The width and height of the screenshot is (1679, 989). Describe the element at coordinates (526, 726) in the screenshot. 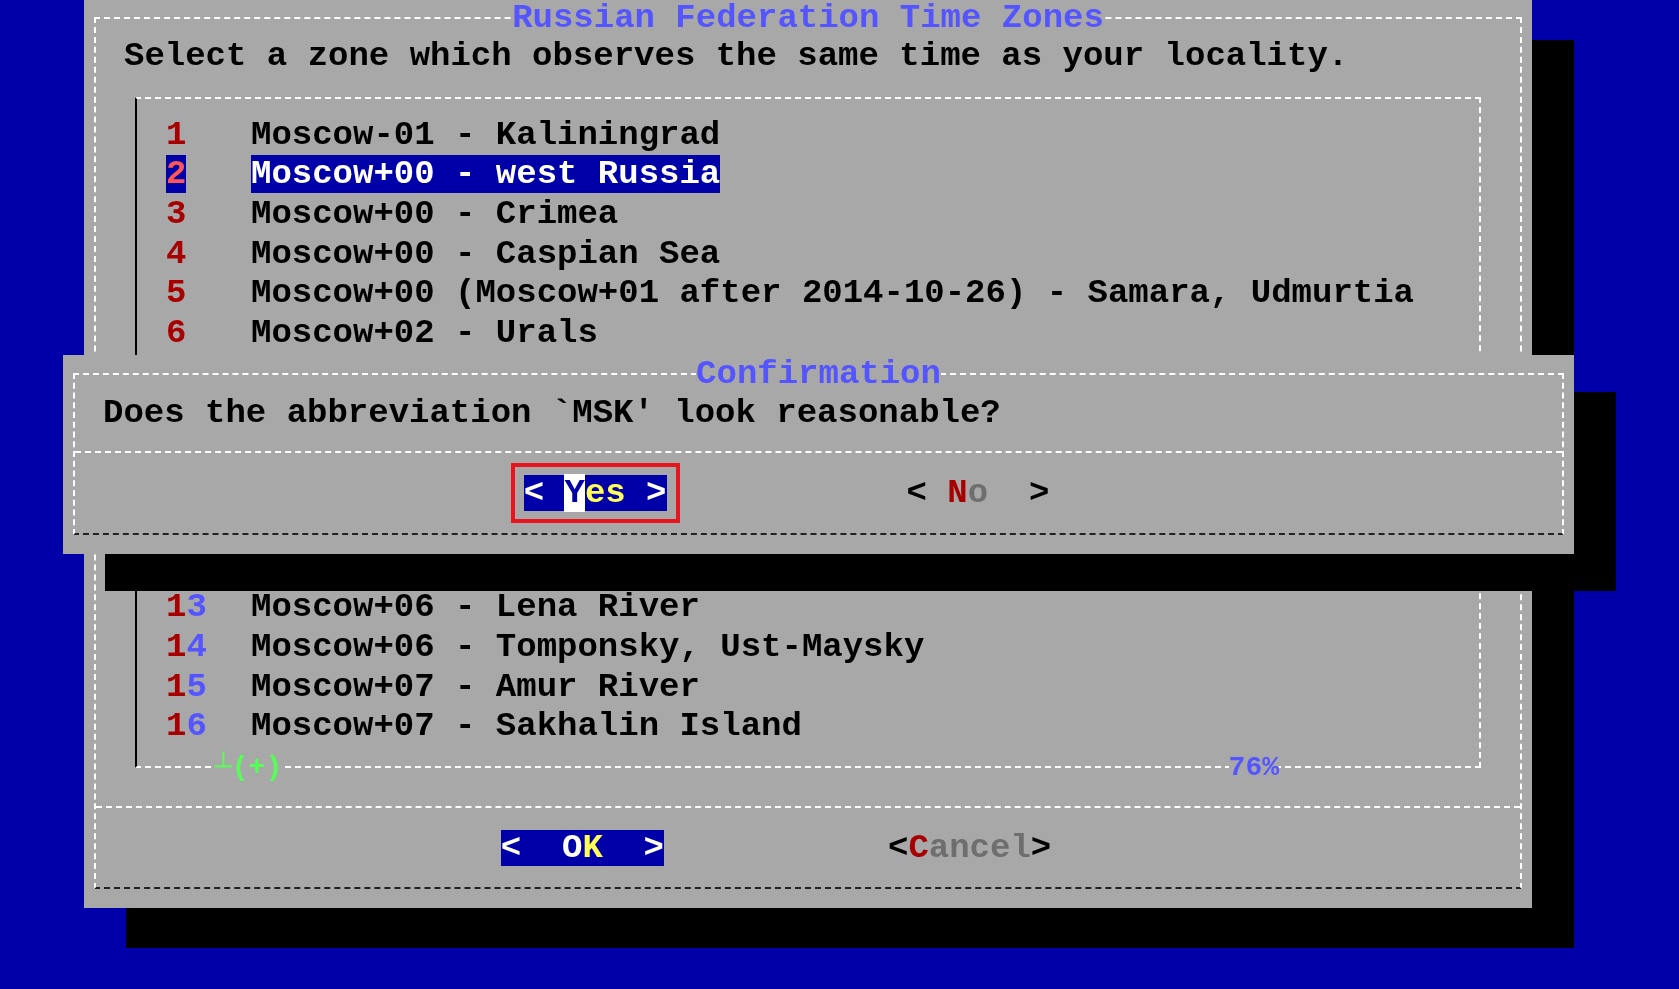

I see `time-zone-option: Moscow+07 - Sakhalin Island` at that location.